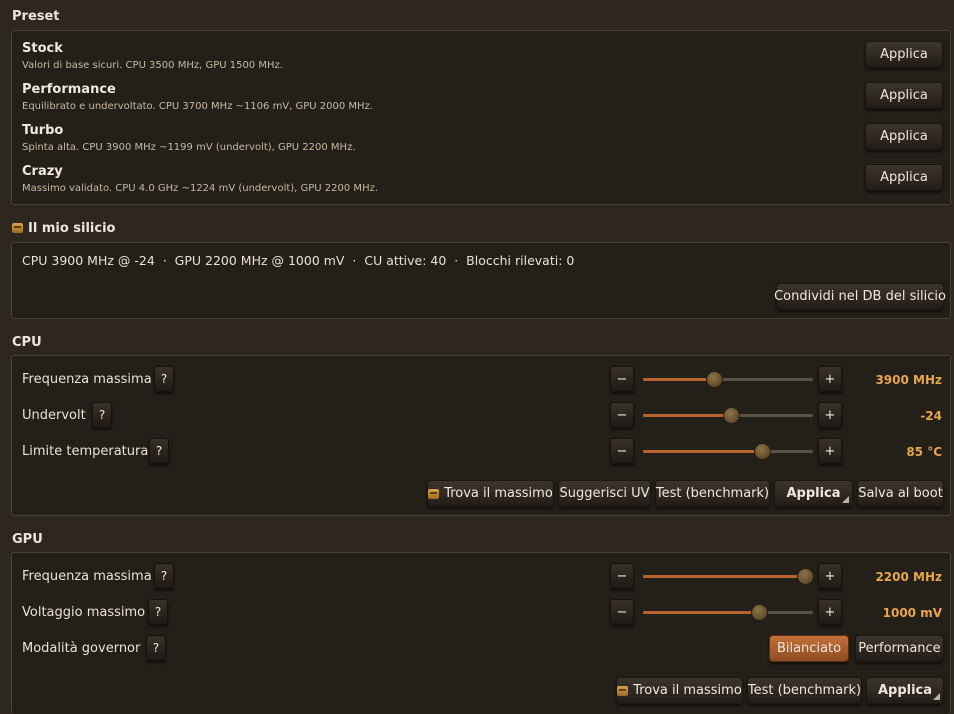  I want to click on cpu-undervolt-slider-thumb, so click(732, 415).